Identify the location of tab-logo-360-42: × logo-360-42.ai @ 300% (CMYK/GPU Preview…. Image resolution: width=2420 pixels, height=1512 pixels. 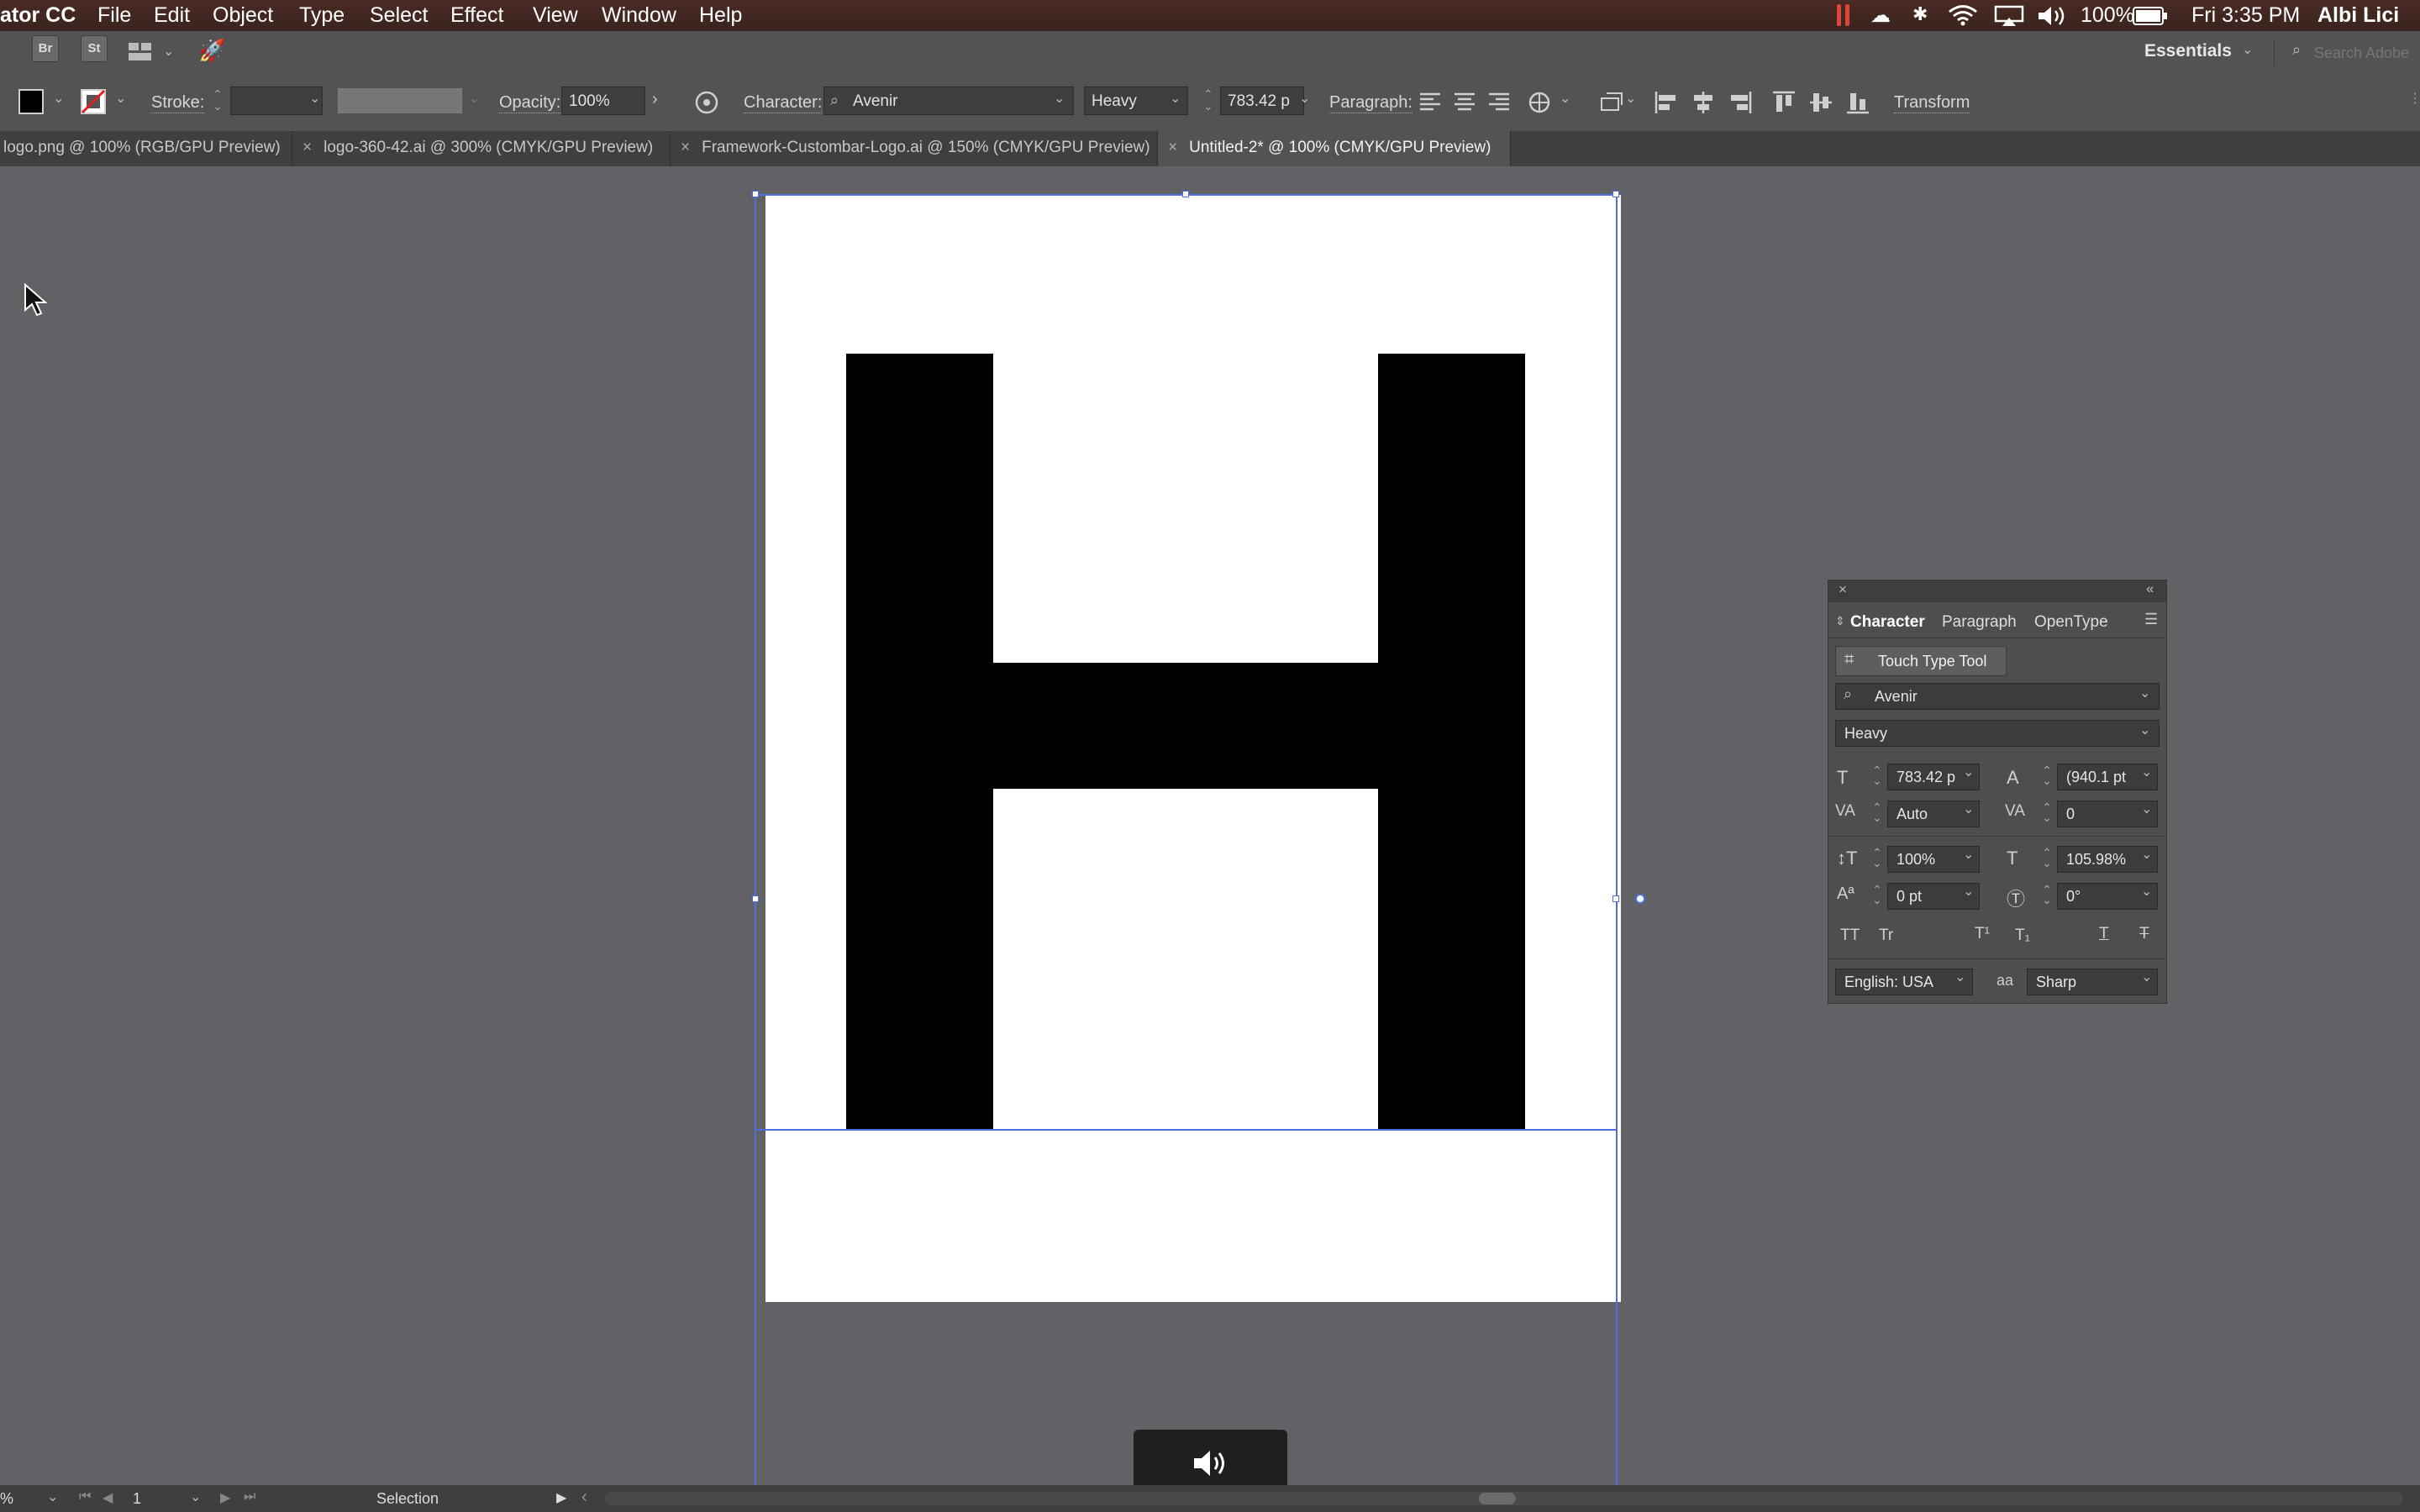
(481, 148).